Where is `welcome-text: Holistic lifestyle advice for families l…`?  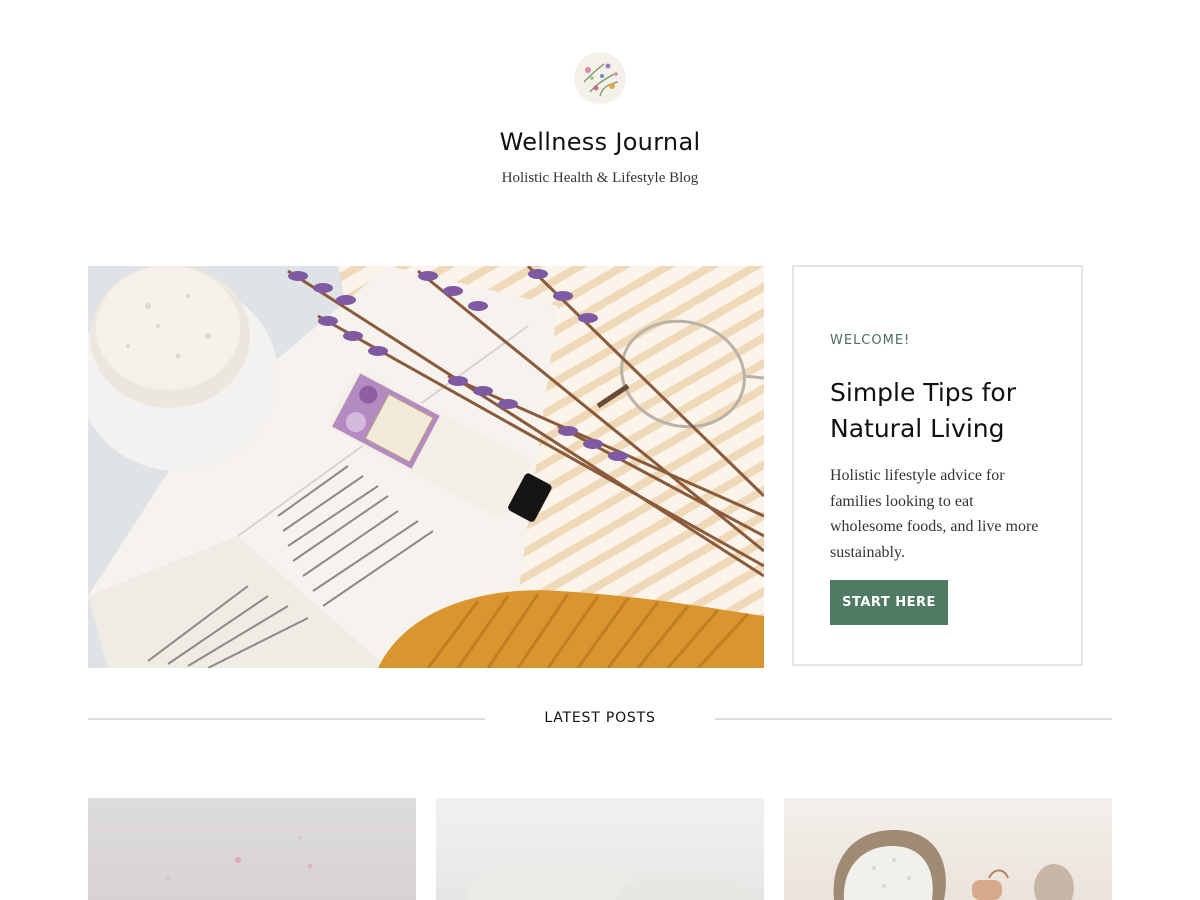
welcome-text: Holistic lifestyle advice for families l… is located at coordinates (934, 514).